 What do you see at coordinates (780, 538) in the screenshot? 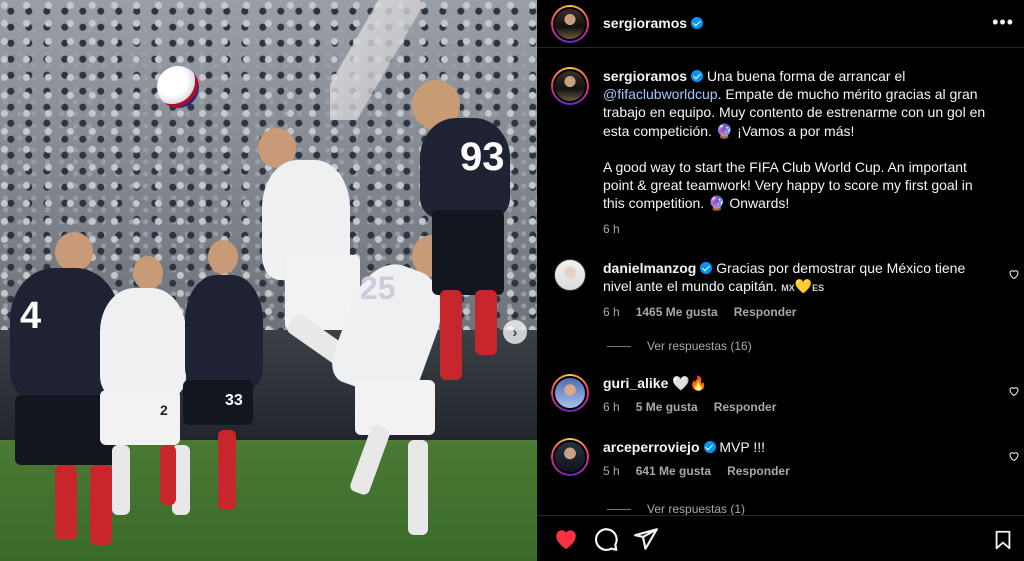
I see `post-actions` at bounding box center [780, 538].